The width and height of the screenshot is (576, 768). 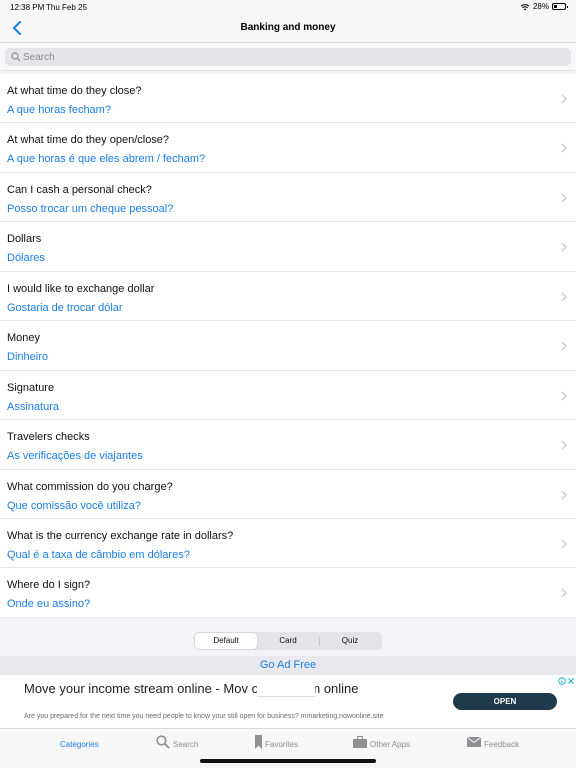 I want to click on phrase-portuguese: A que horas fecham?, so click(x=59, y=110).